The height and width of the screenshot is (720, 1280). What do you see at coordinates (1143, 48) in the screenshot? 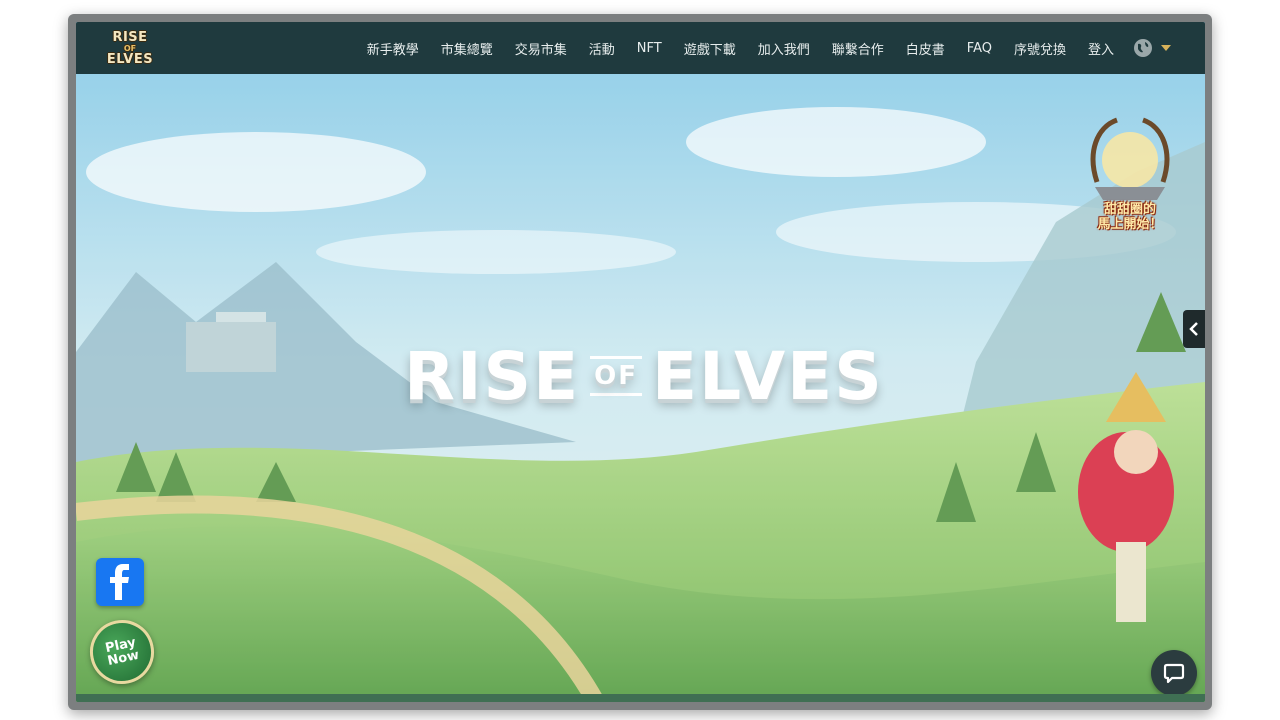
I see `globe-icon` at bounding box center [1143, 48].